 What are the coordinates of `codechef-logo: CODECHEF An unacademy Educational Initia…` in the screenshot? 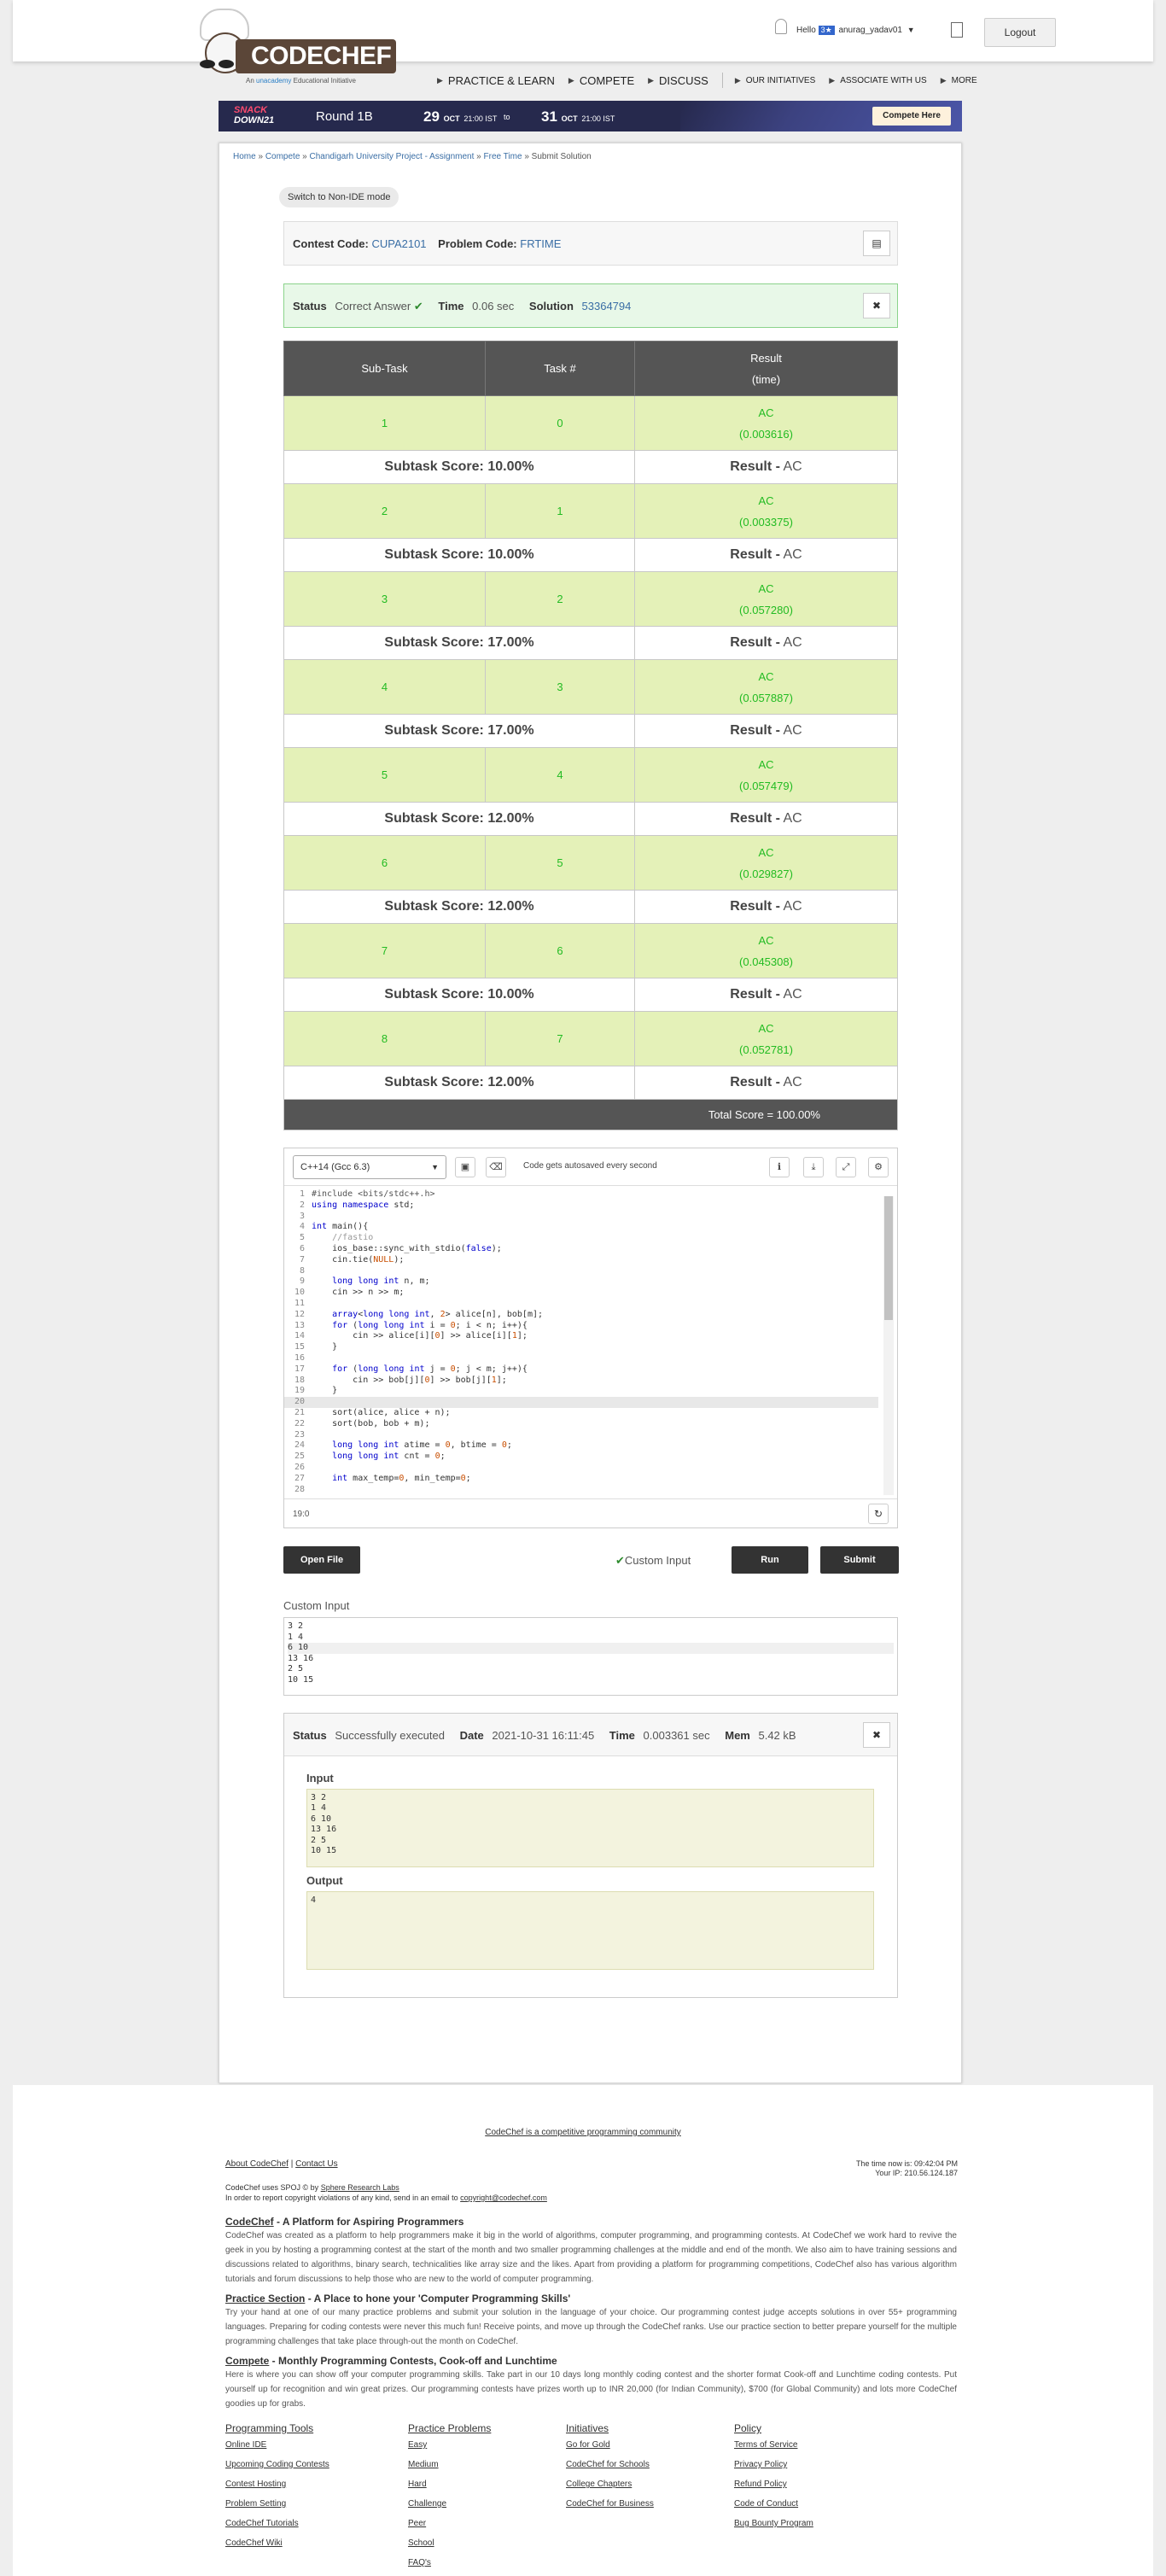 It's located at (294, 49).